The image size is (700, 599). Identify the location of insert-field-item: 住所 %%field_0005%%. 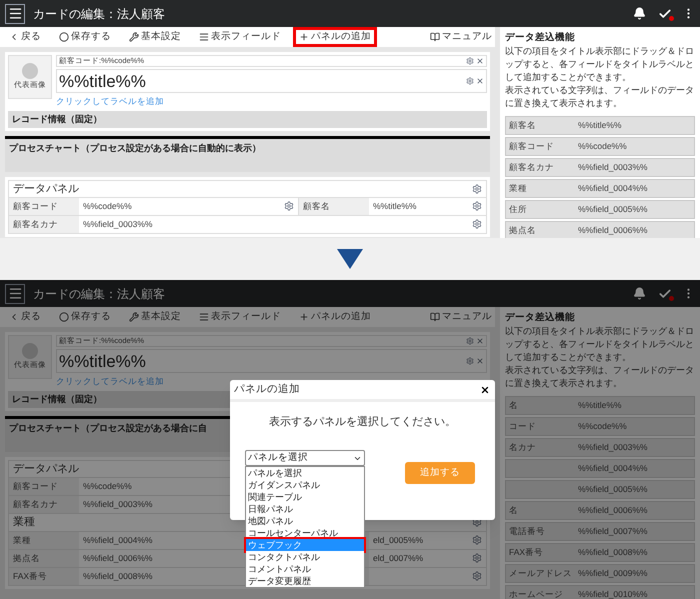
(600, 210).